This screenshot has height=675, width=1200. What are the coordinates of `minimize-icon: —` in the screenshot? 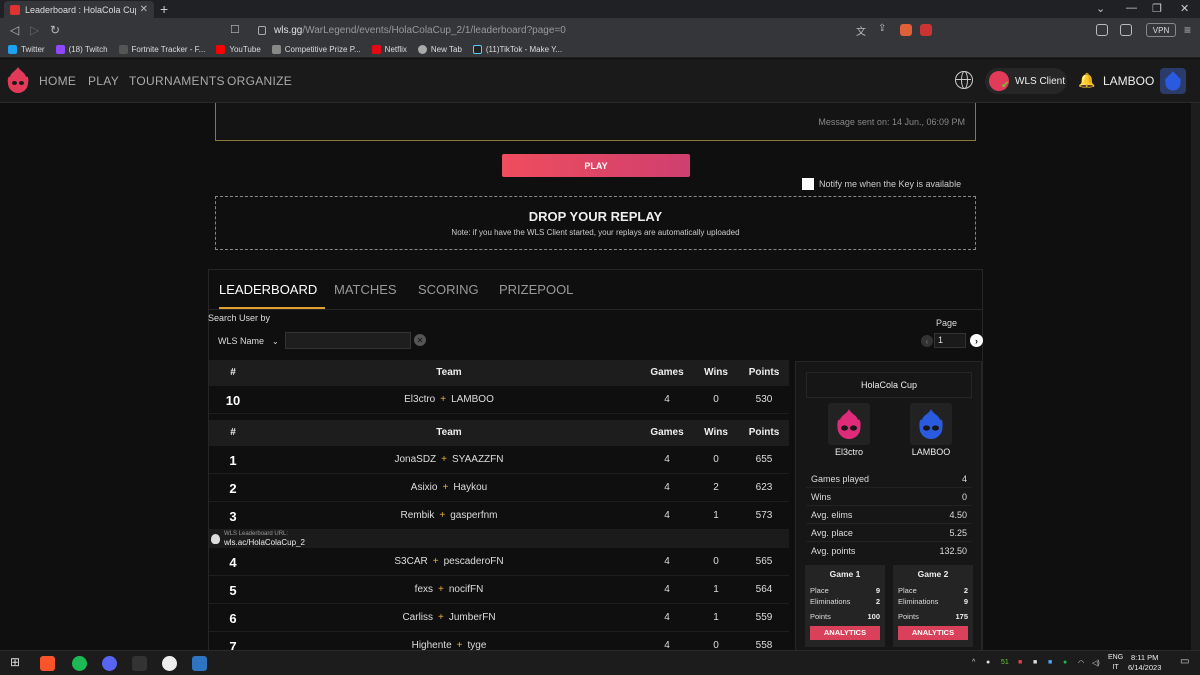 It's located at (1131, 8).